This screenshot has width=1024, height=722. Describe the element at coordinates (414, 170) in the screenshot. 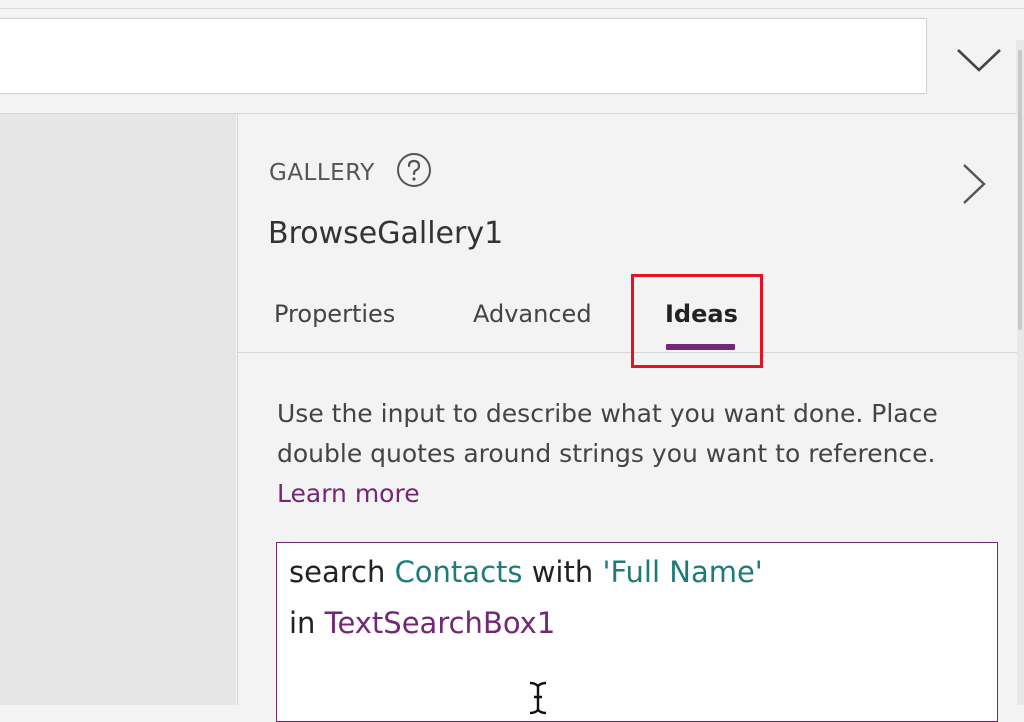

I see `help-icon` at that location.